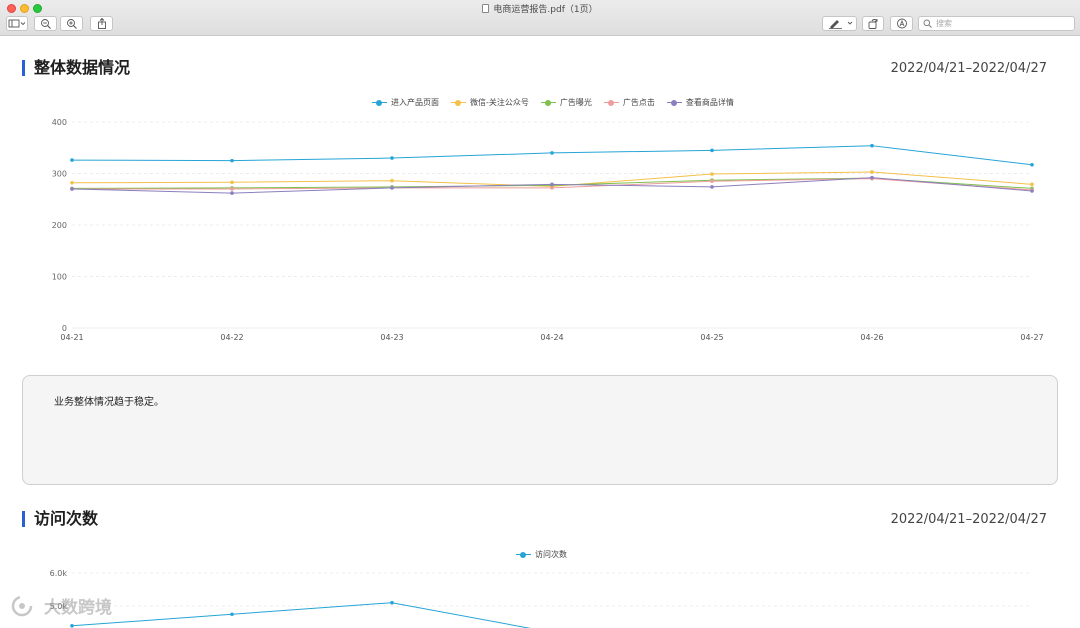  I want to click on zoom-out-button, so click(45, 23).